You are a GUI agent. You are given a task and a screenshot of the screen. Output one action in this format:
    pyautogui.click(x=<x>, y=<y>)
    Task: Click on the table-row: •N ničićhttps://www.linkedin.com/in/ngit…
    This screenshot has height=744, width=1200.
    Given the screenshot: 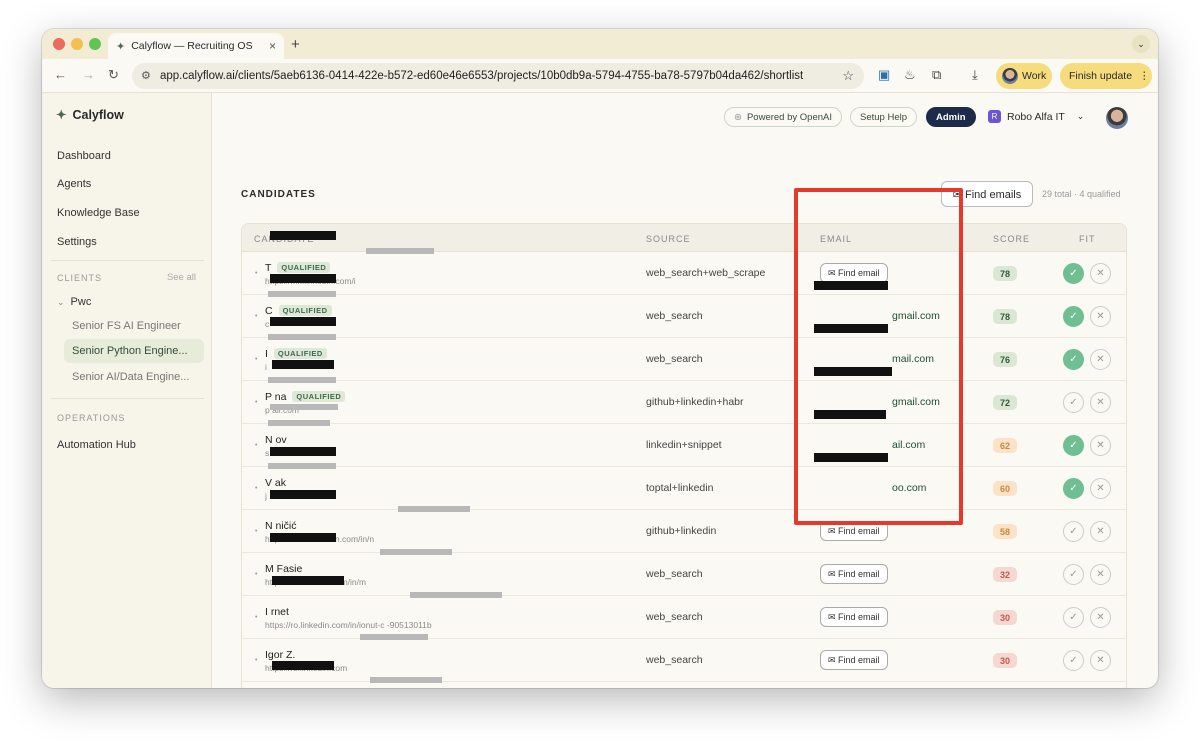 What is the action you would take?
    pyautogui.click(x=684, y=531)
    